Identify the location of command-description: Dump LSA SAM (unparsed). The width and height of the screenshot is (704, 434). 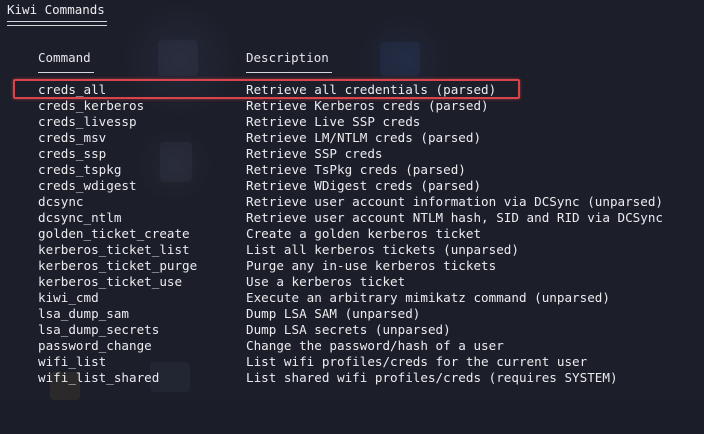
(333, 313).